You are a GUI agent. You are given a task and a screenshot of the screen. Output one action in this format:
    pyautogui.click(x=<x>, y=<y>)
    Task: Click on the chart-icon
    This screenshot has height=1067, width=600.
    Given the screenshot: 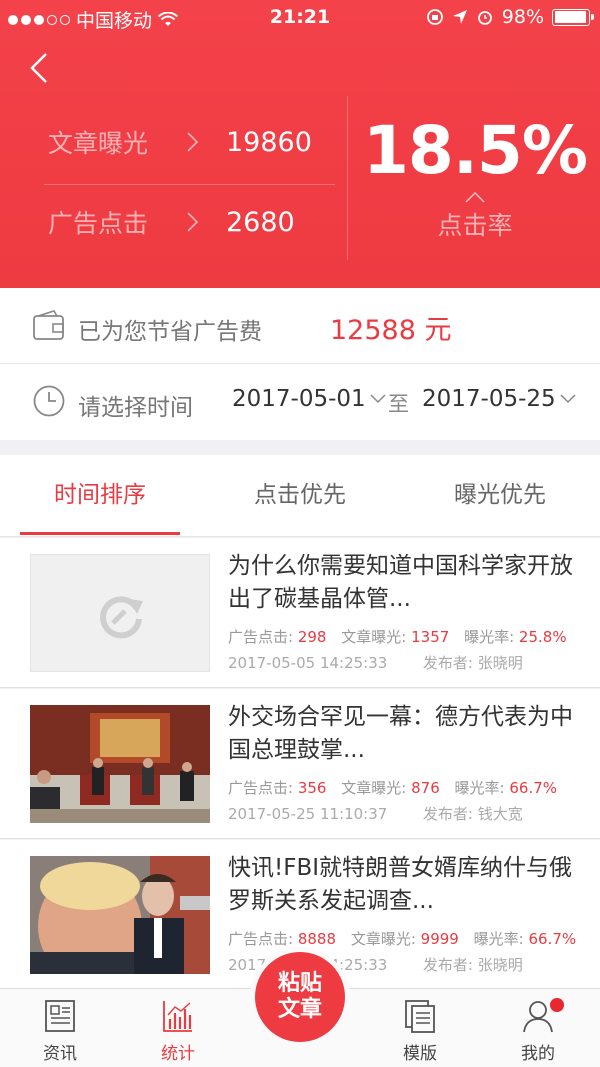 What is the action you would take?
    pyautogui.click(x=177, y=1016)
    